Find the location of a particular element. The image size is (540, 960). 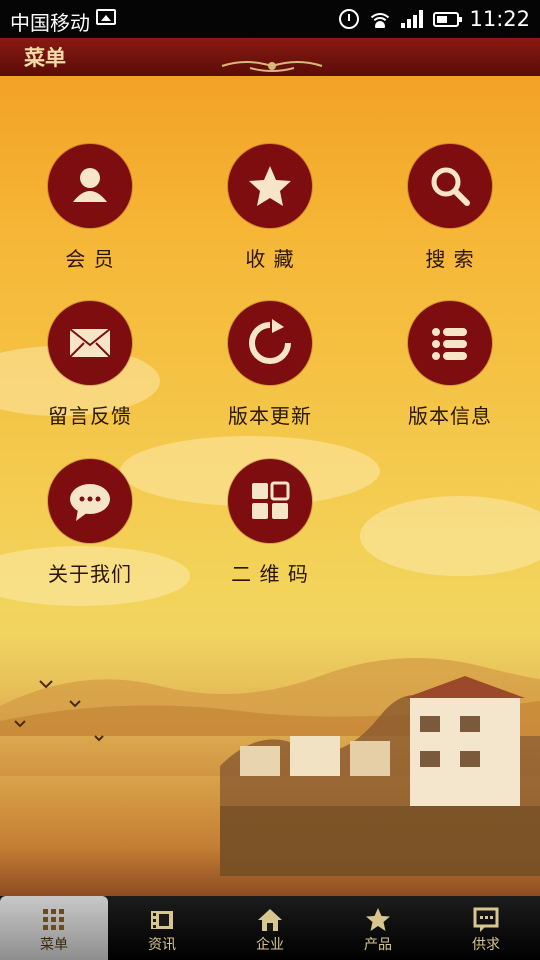

menu-item-update: 版本更新 is located at coordinates (270, 365).